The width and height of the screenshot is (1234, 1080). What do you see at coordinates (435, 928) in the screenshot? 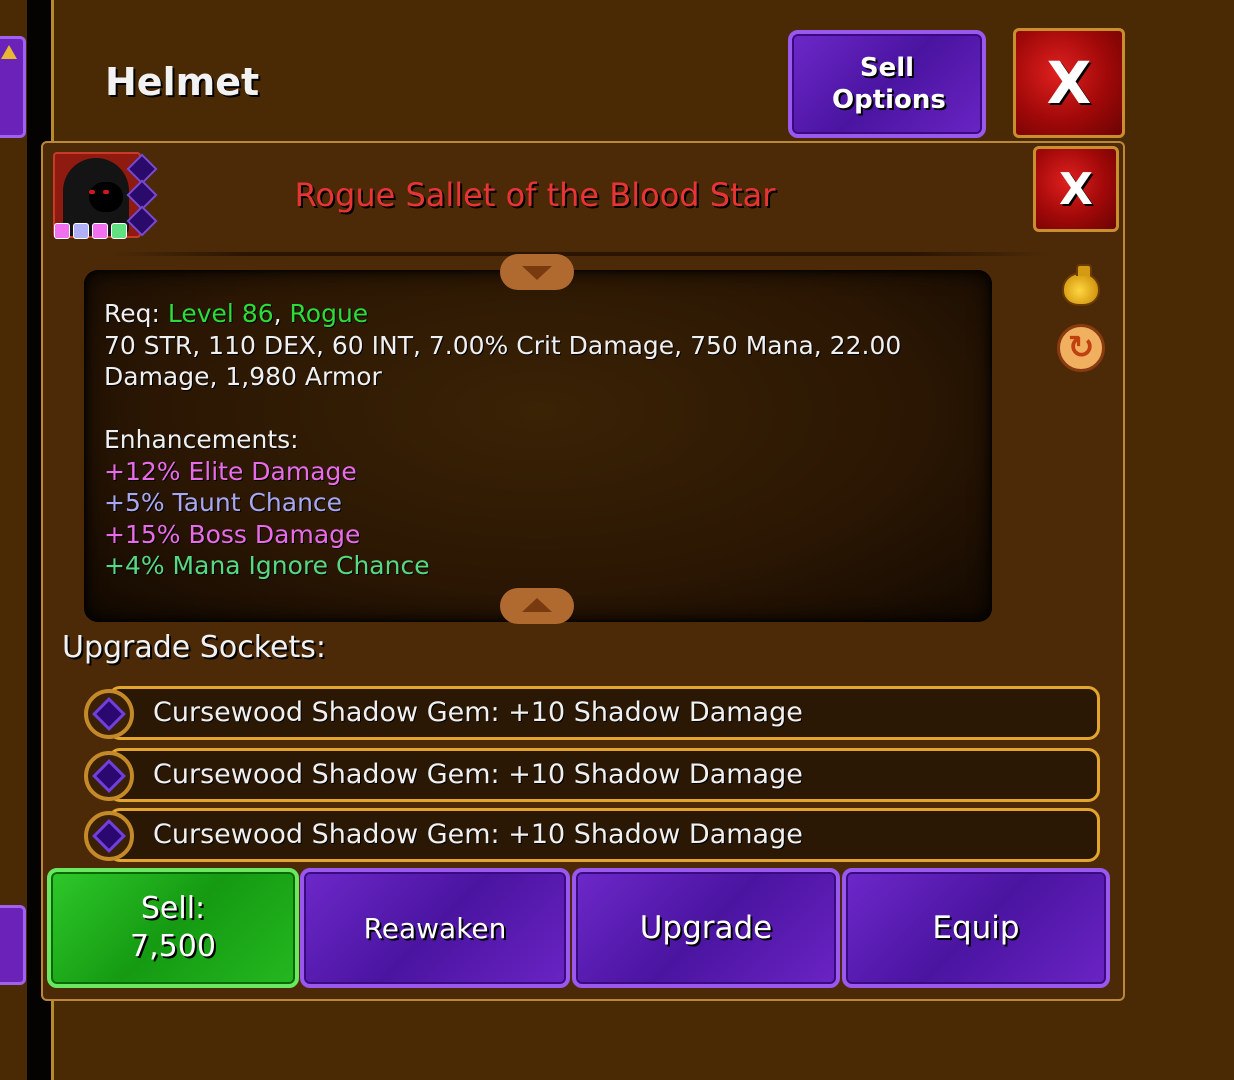
I see `reawaken-button: Reawaken` at bounding box center [435, 928].